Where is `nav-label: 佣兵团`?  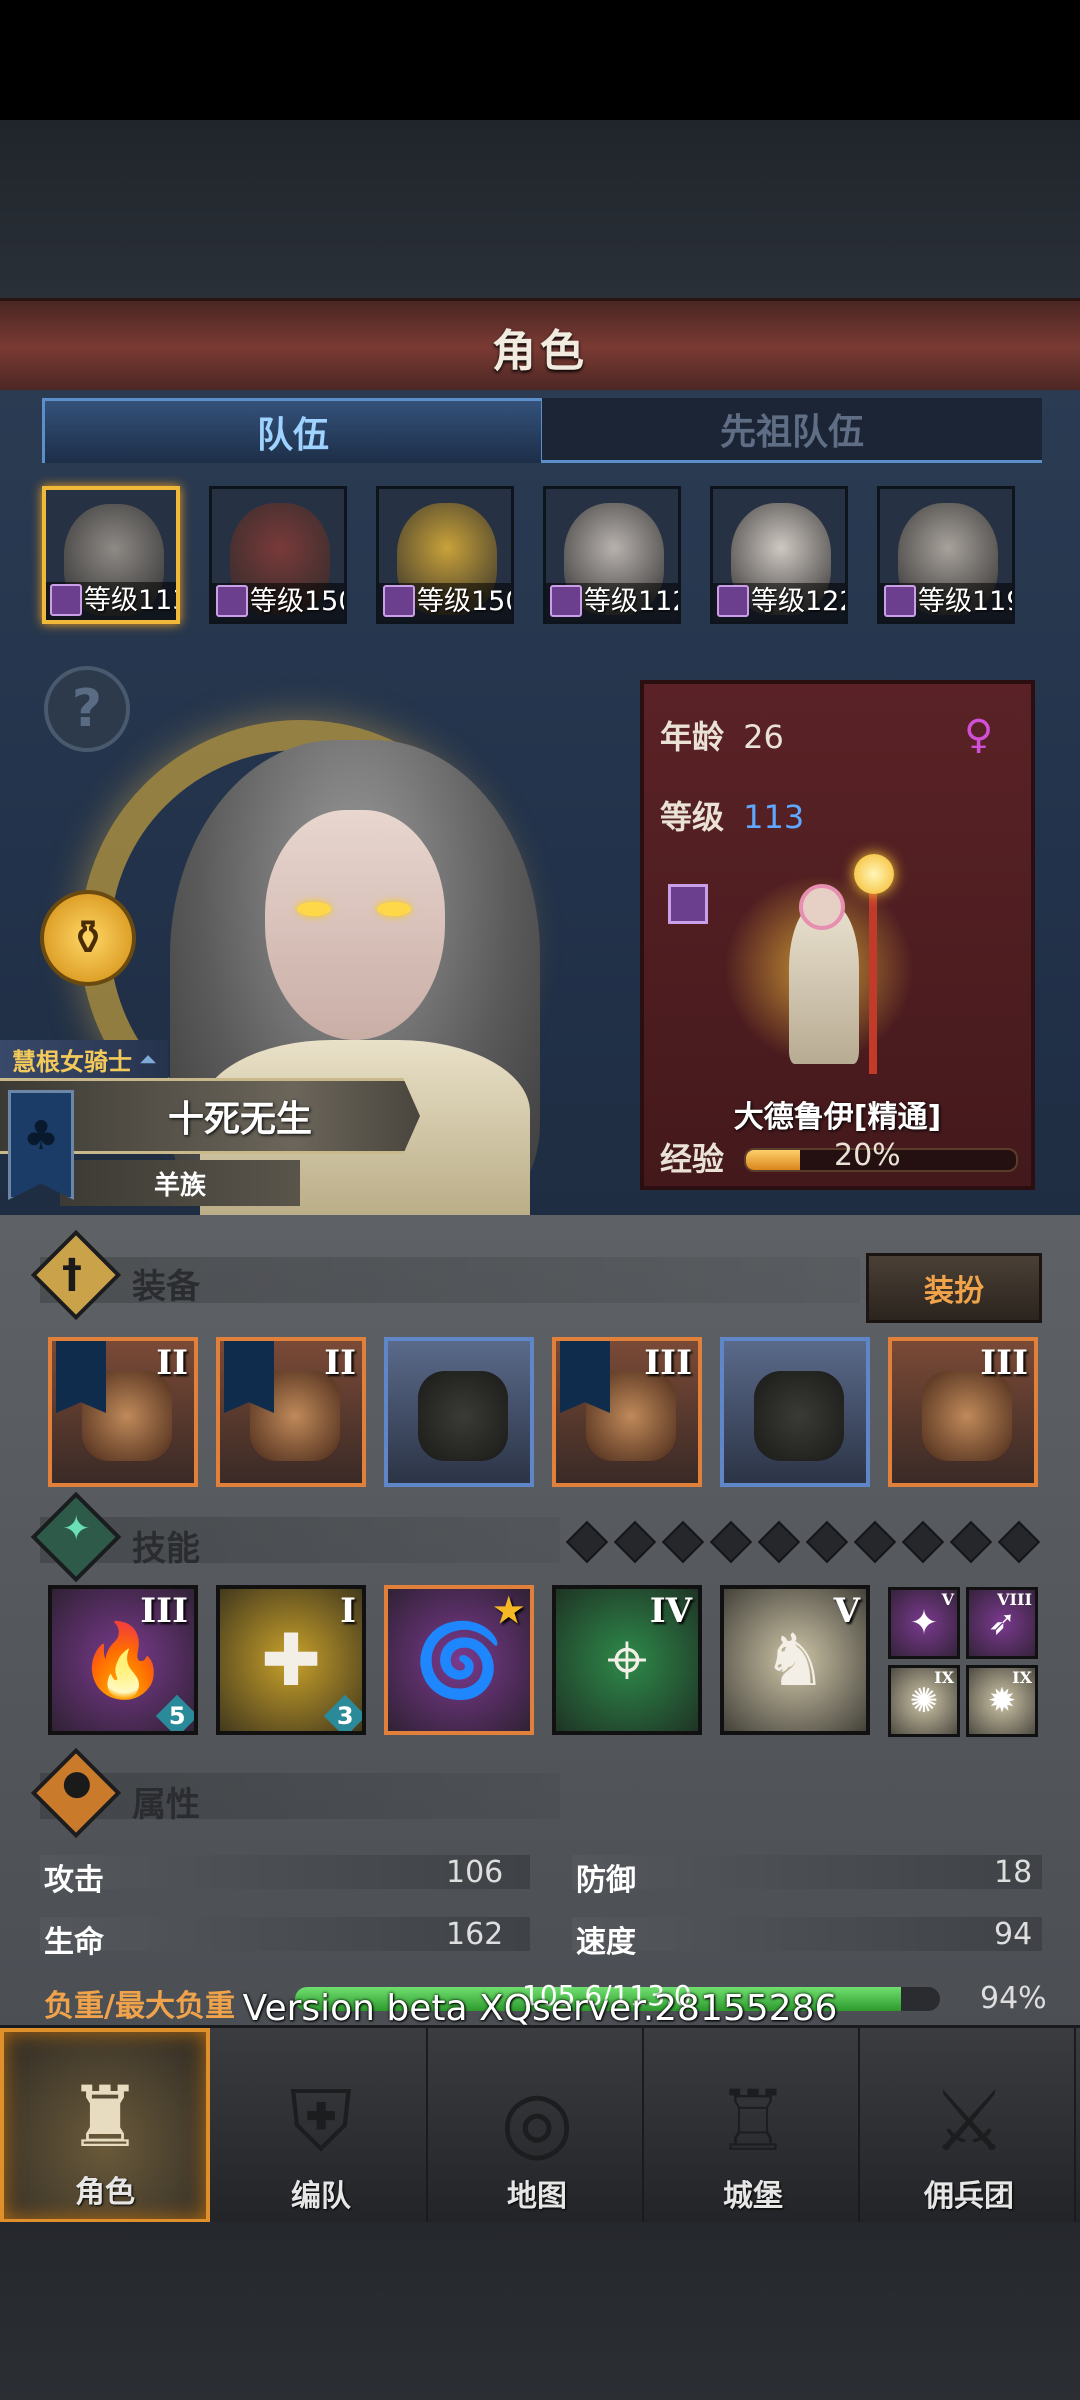
nav-label: 佣兵团 is located at coordinates (969, 2196).